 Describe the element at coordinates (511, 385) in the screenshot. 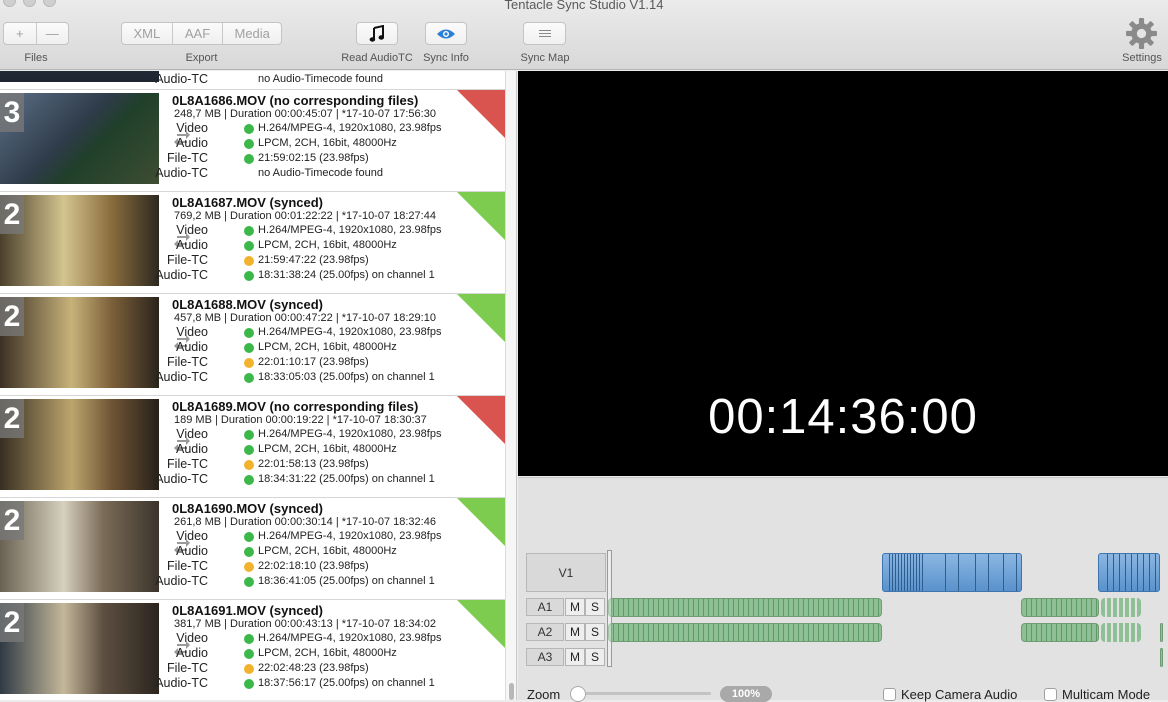

I see `clip-list-scrollbar` at that location.